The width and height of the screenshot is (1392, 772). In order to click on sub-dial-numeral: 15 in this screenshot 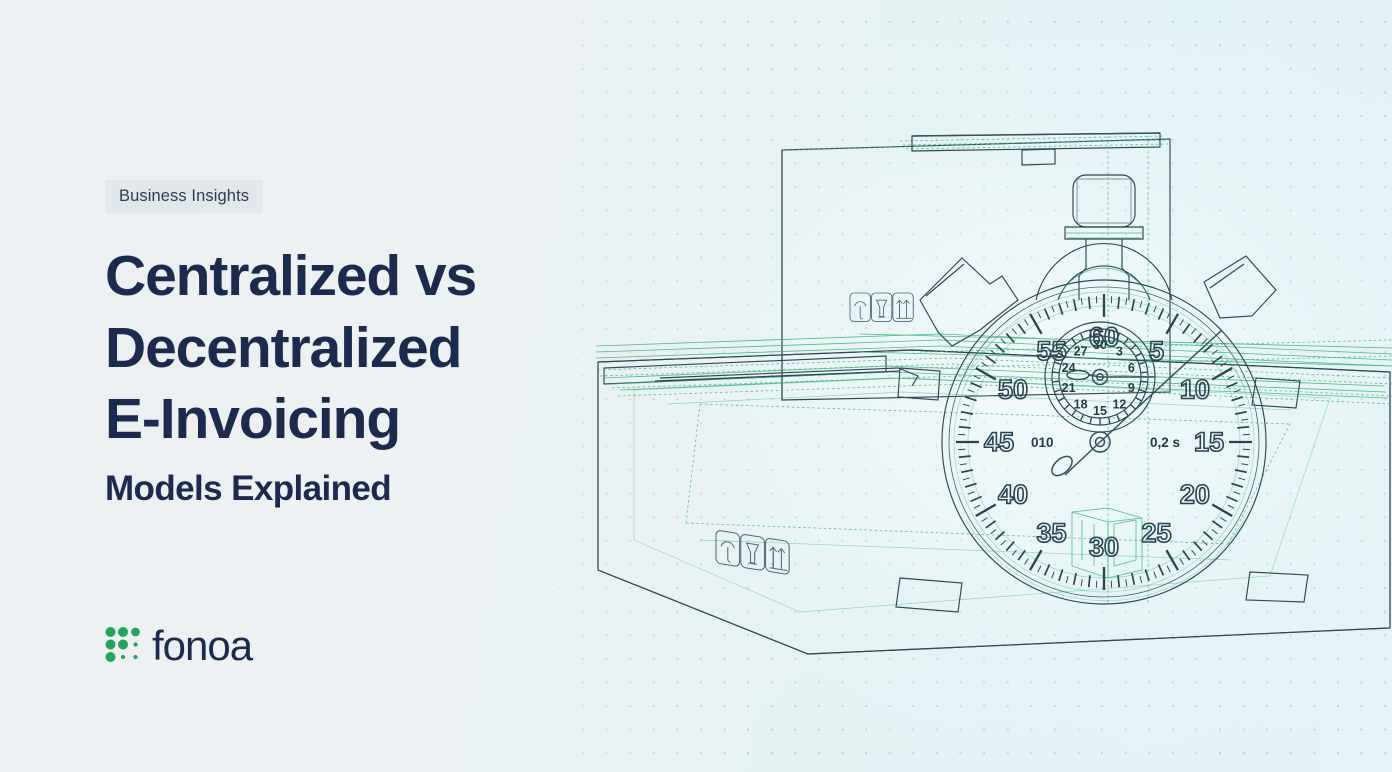, I will do `click(1100, 411)`.